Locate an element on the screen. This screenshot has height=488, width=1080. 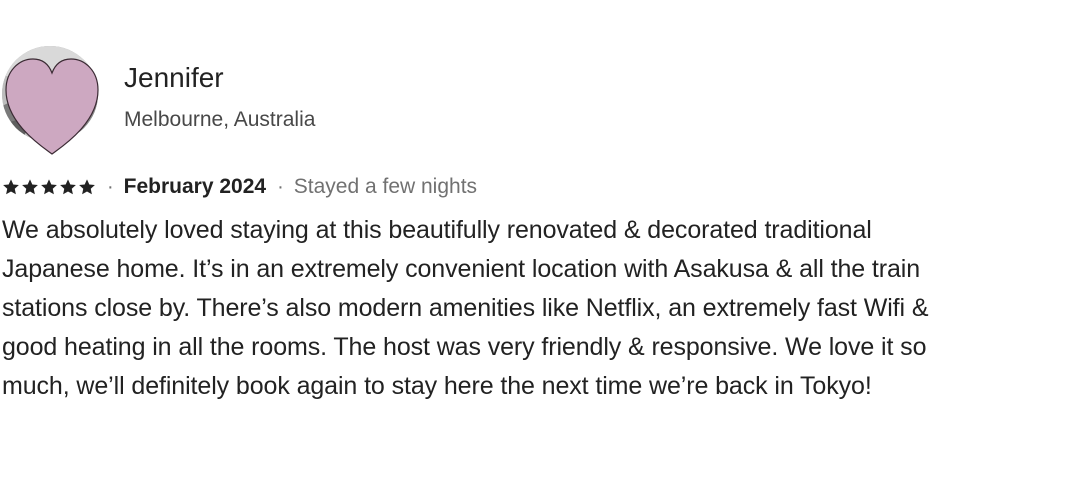
reviewer-location: Melbourne, Australia is located at coordinates (220, 119).